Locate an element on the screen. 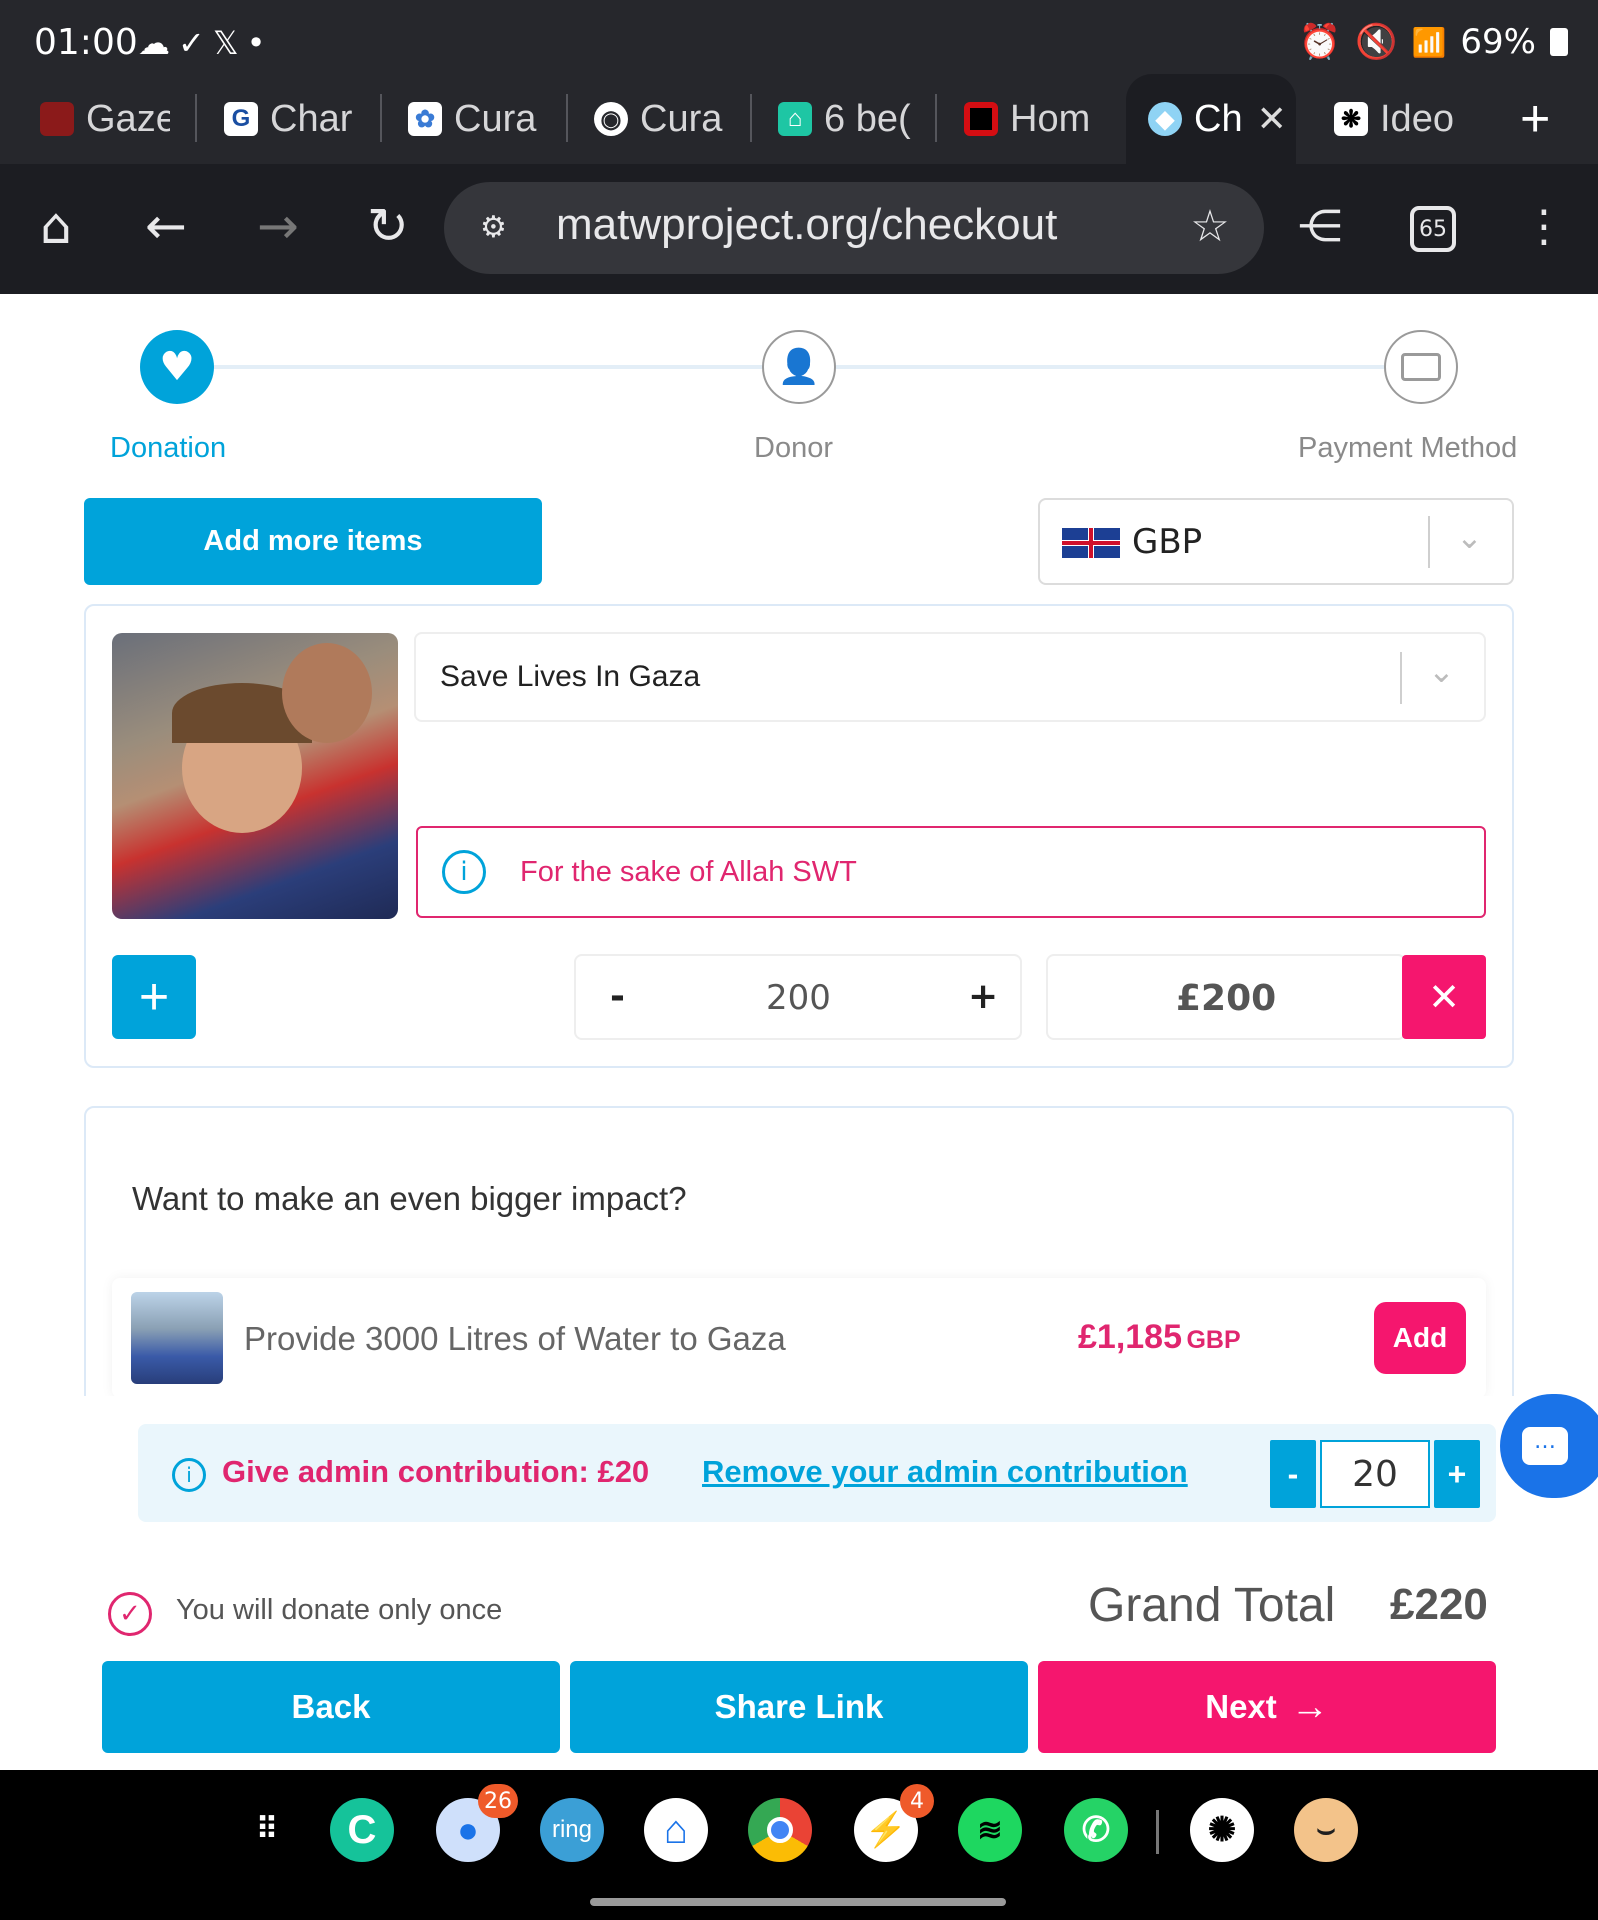 This screenshot has height=1920, width=1598. messages-badge-count: 26 is located at coordinates (498, 1801).